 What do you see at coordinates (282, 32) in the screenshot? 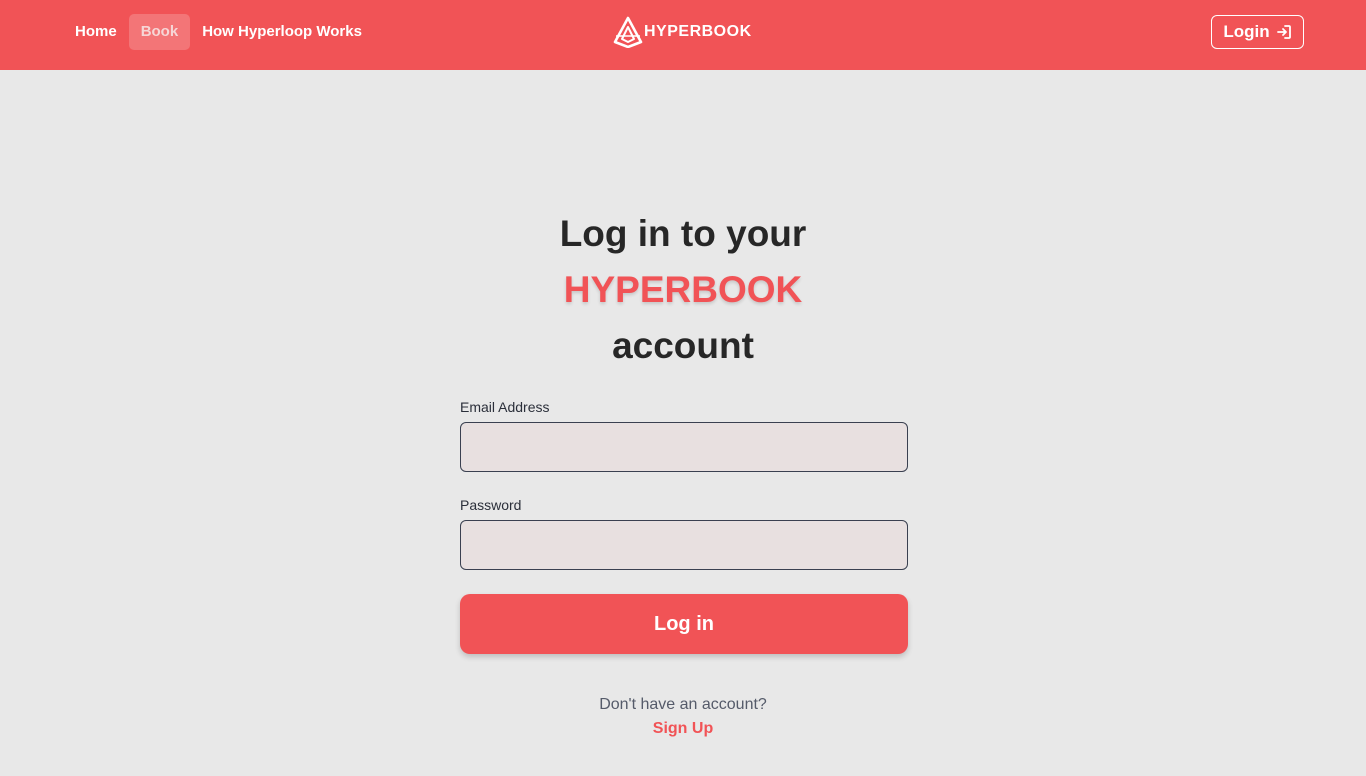
I see `nav-link-how-hyperloop-works: How Hyperloop Works` at bounding box center [282, 32].